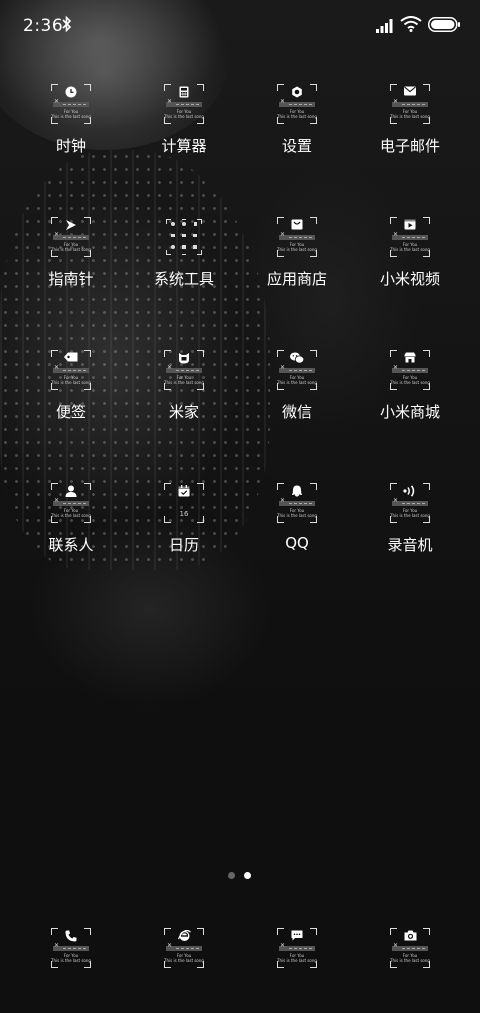 The image size is (480, 1013). What do you see at coordinates (297, 92) in the screenshot?
I see `gear-icon` at bounding box center [297, 92].